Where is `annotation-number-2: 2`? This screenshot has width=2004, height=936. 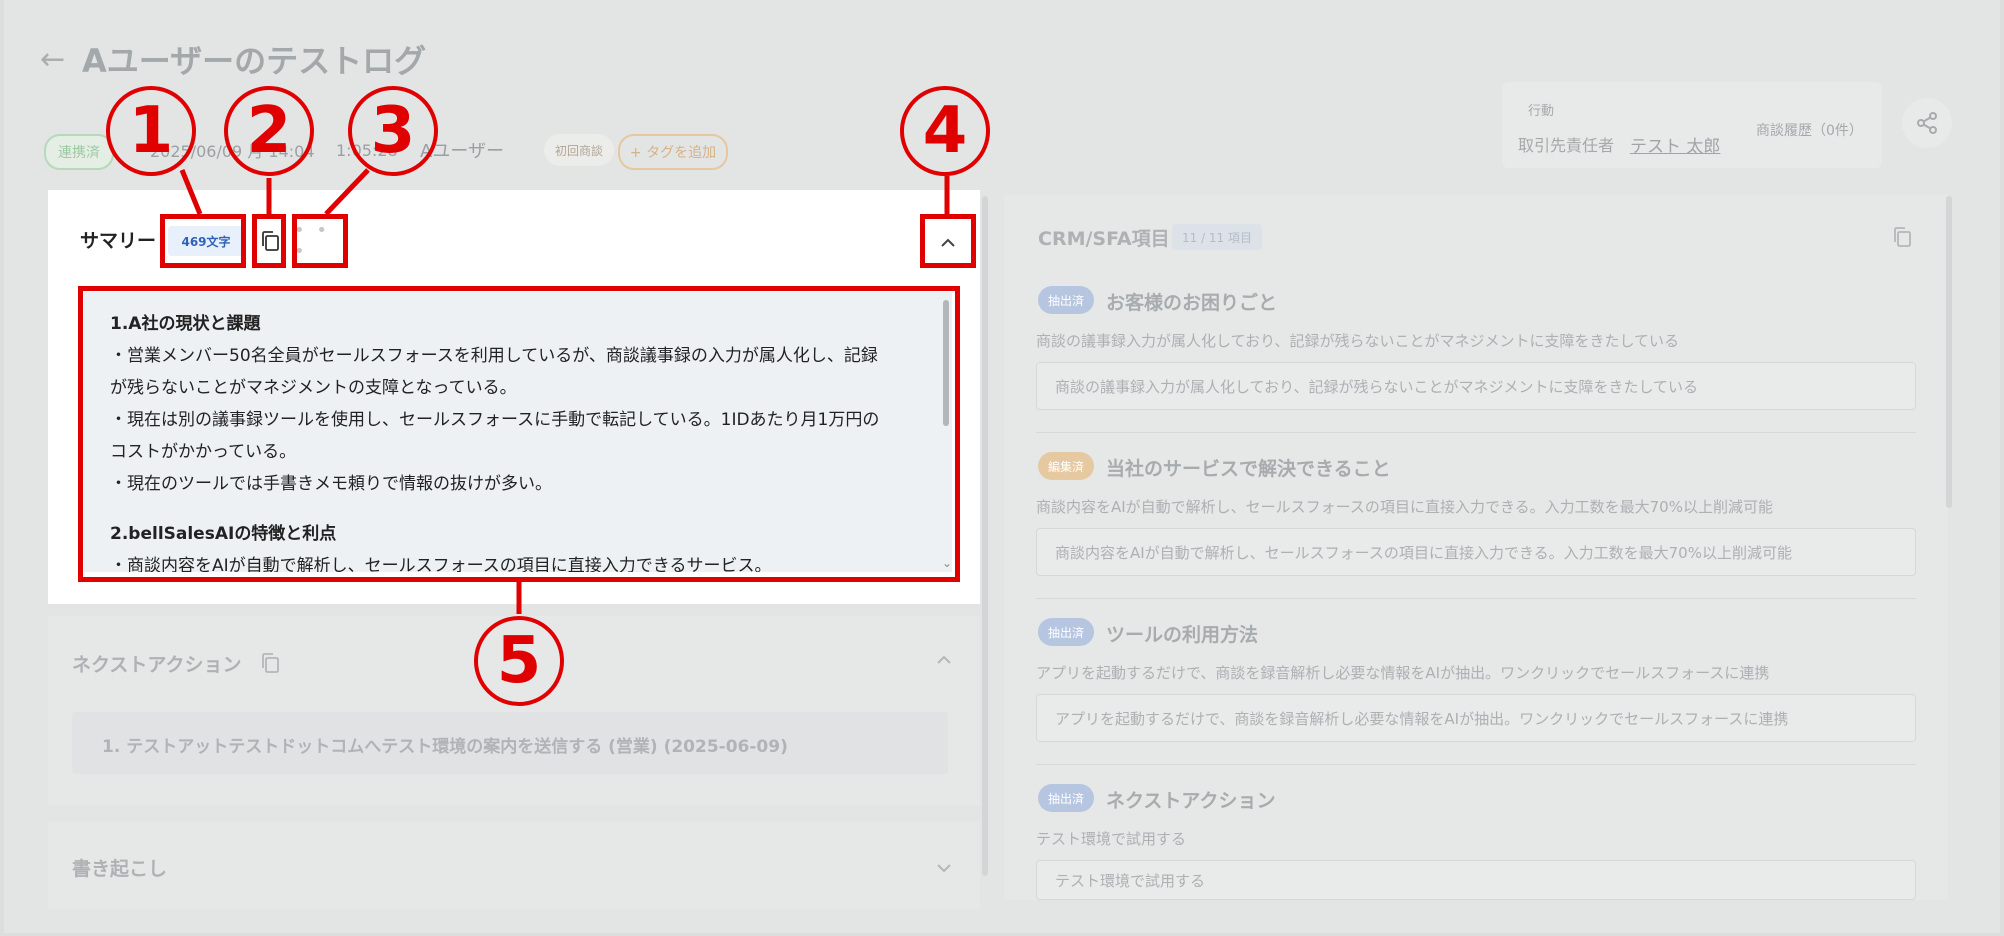
annotation-number-2: 2 is located at coordinates (269, 131).